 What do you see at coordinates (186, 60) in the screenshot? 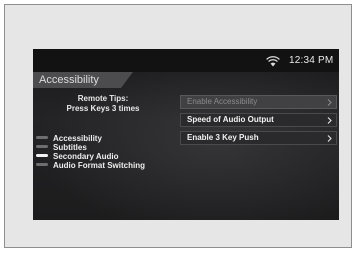
I see `status-bar: 12:34 PM` at bounding box center [186, 60].